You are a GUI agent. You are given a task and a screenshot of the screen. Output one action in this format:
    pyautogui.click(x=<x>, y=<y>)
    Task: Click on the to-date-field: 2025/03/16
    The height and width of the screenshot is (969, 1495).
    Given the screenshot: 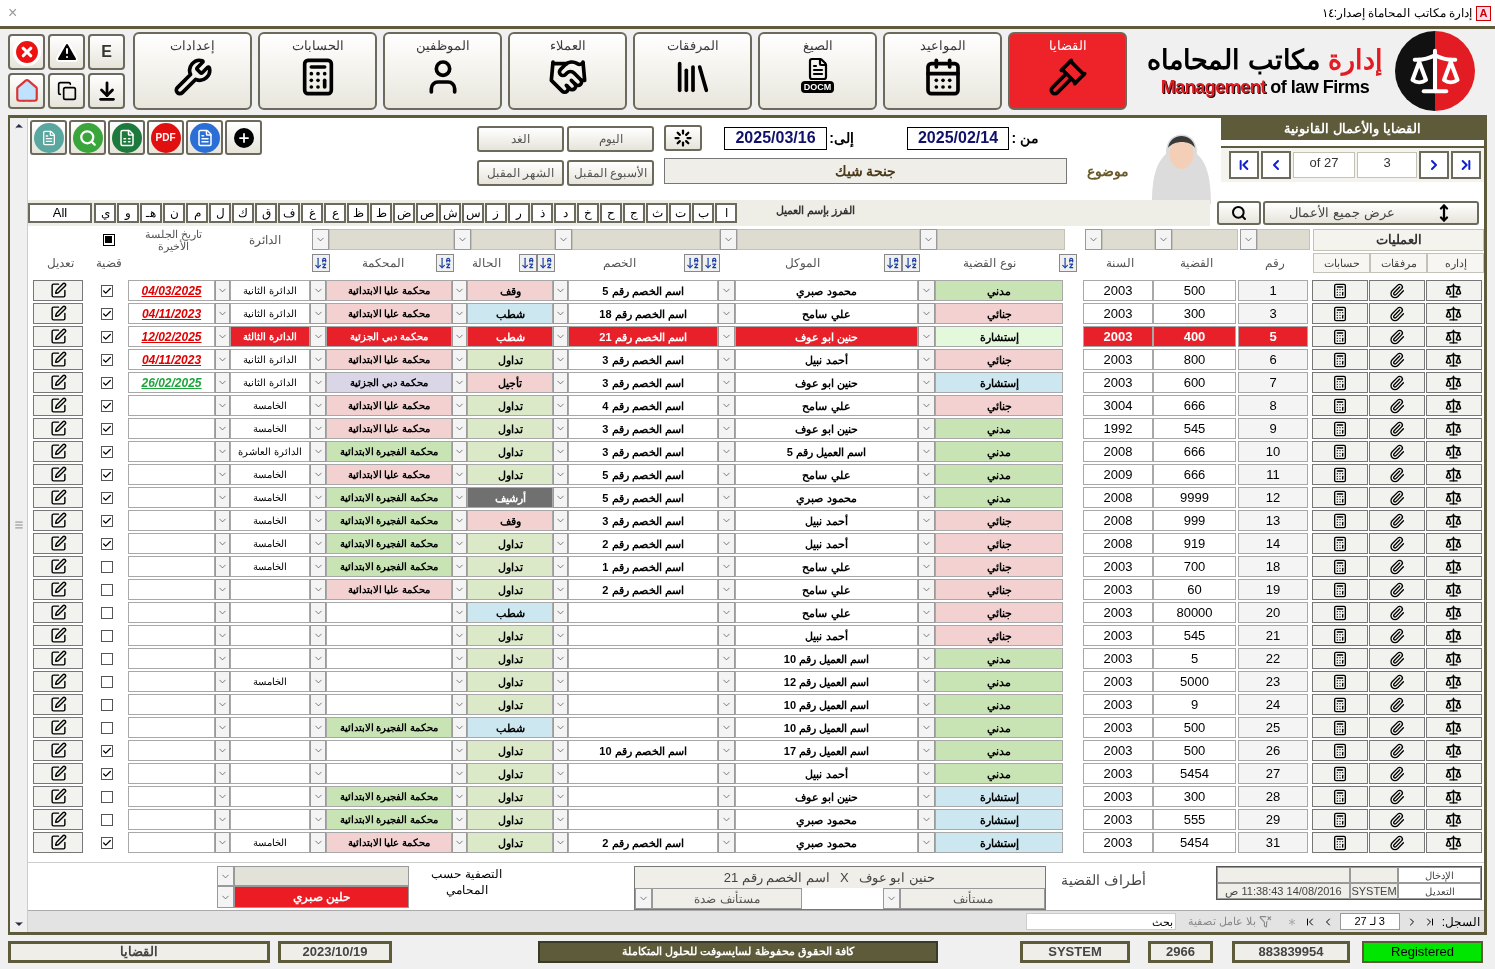 What is the action you would take?
    pyautogui.click(x=775, y=138)
    